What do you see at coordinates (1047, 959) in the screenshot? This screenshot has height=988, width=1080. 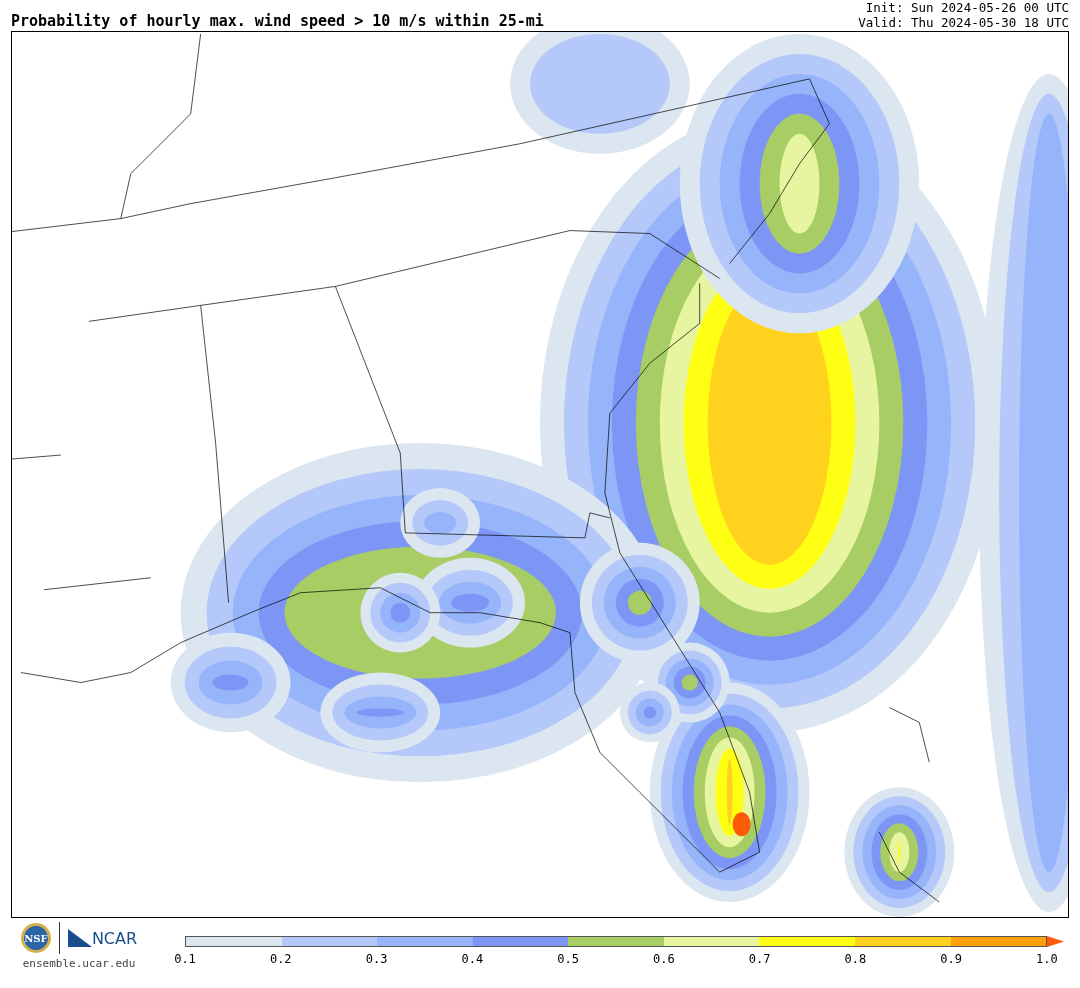 I see `tick-label: 1.0` at bounding box center [1047, 959].